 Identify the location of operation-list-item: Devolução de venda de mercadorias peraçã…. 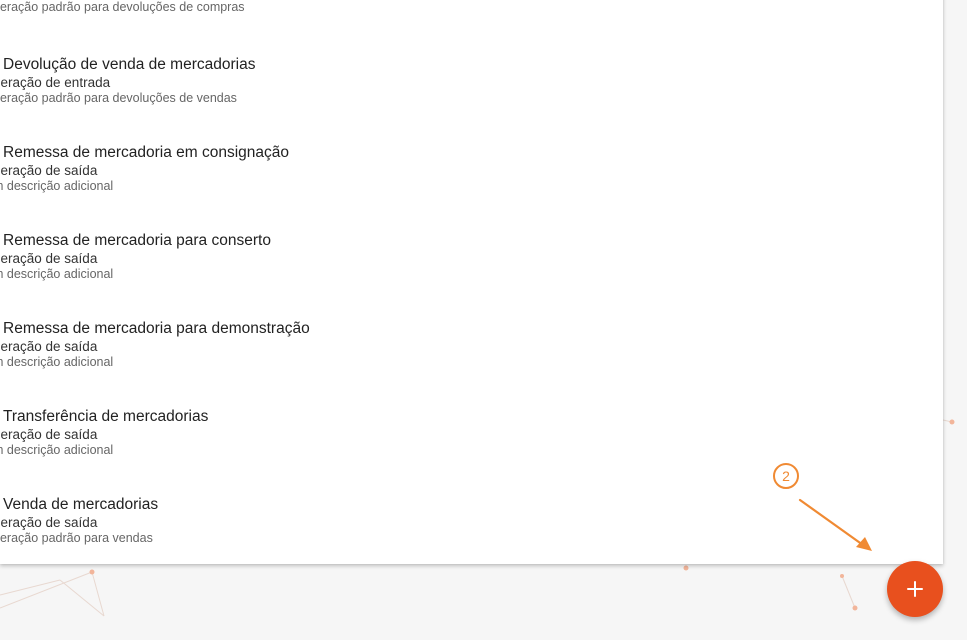
(465, 96).